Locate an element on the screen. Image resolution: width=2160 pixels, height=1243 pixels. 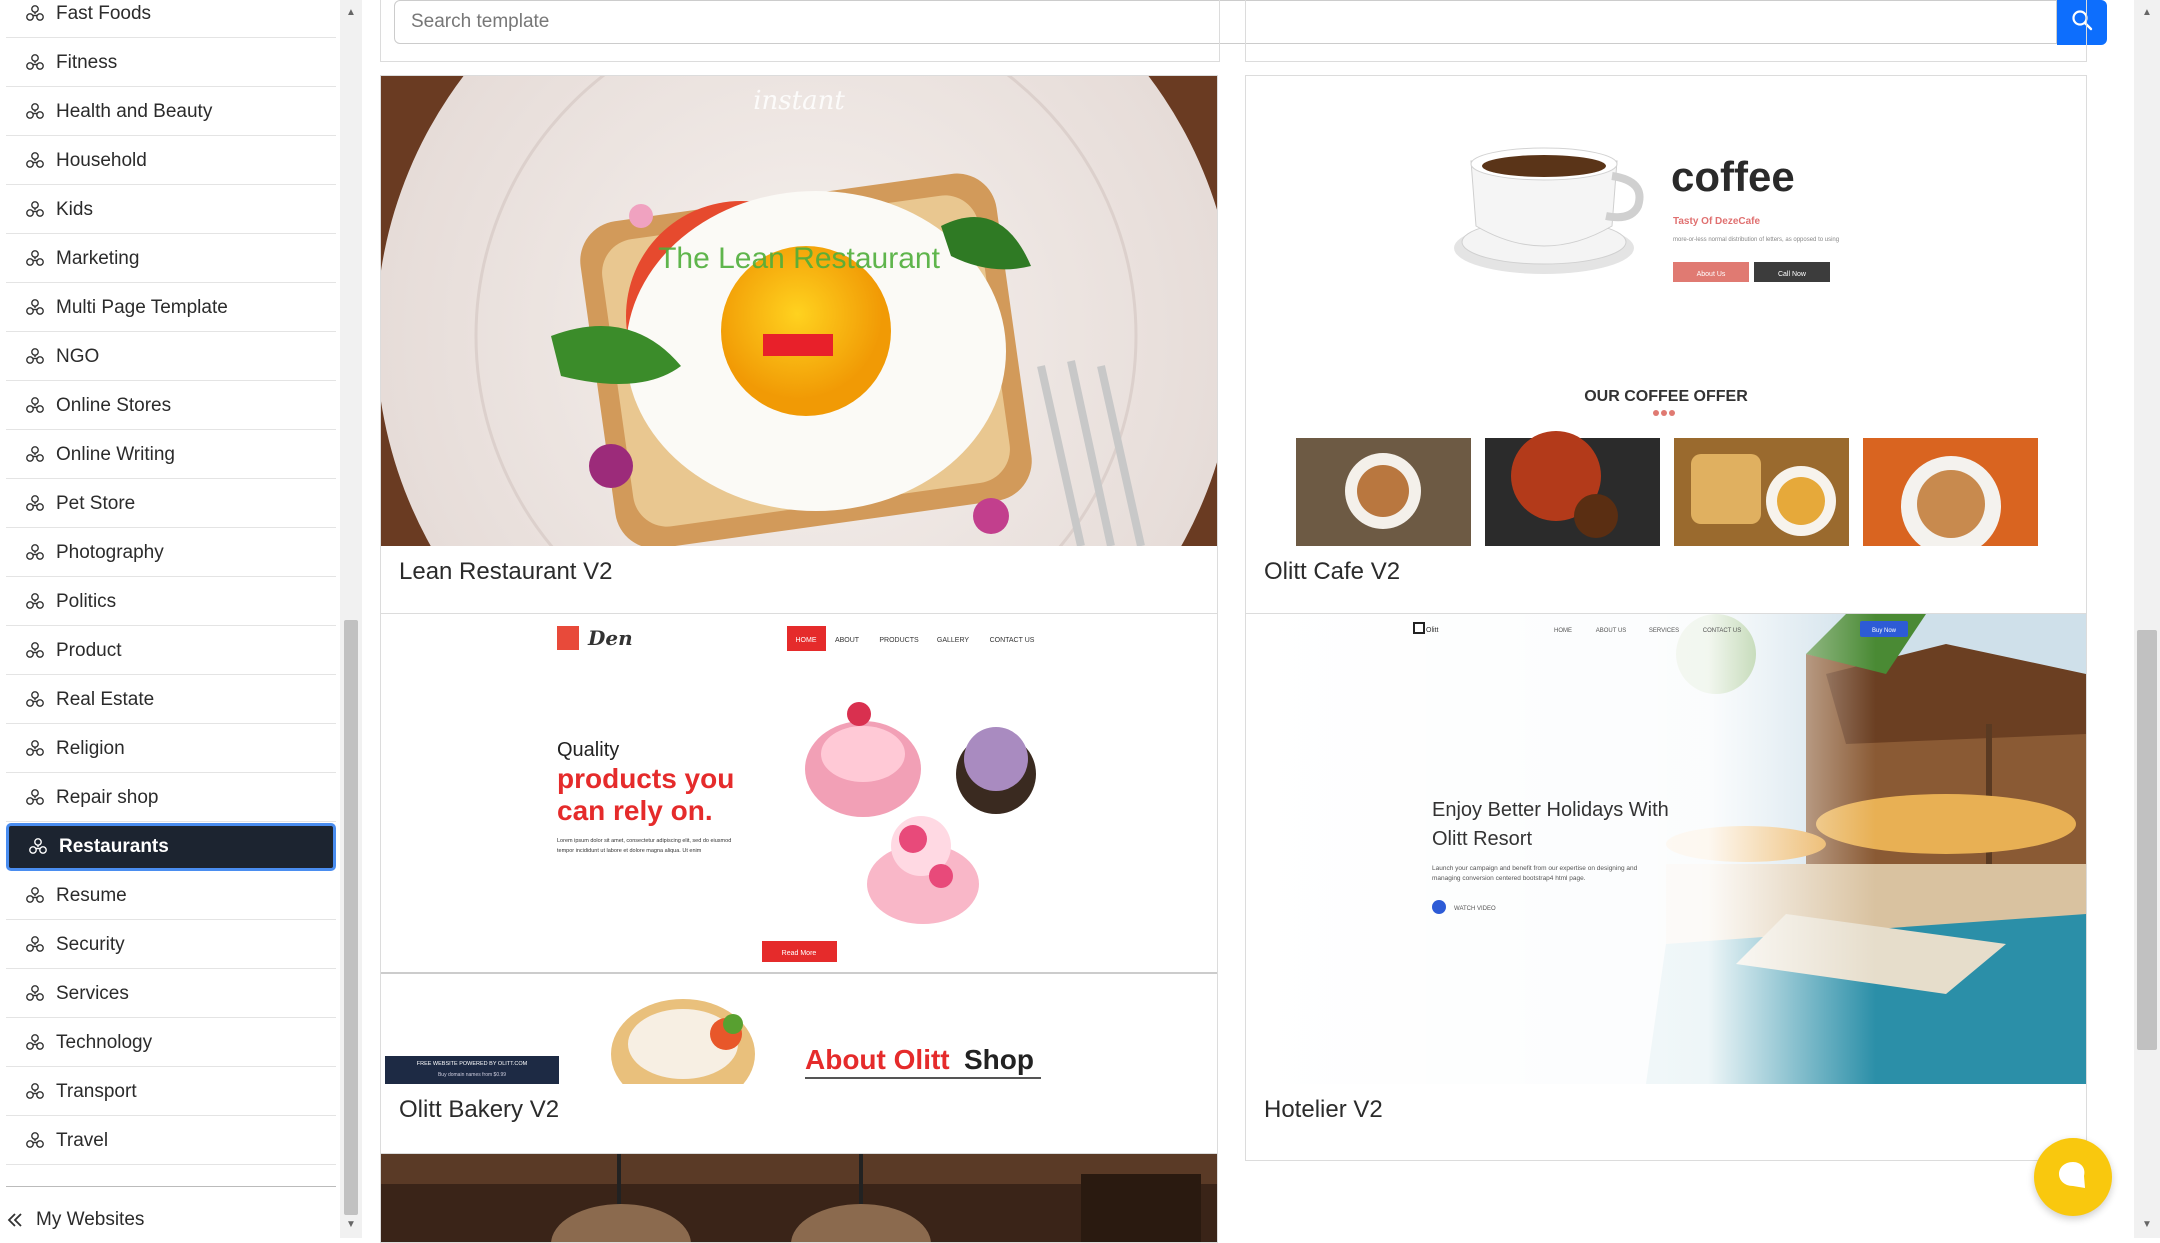
svg-text: PRODUCTS is located at coordinates (899, 640).